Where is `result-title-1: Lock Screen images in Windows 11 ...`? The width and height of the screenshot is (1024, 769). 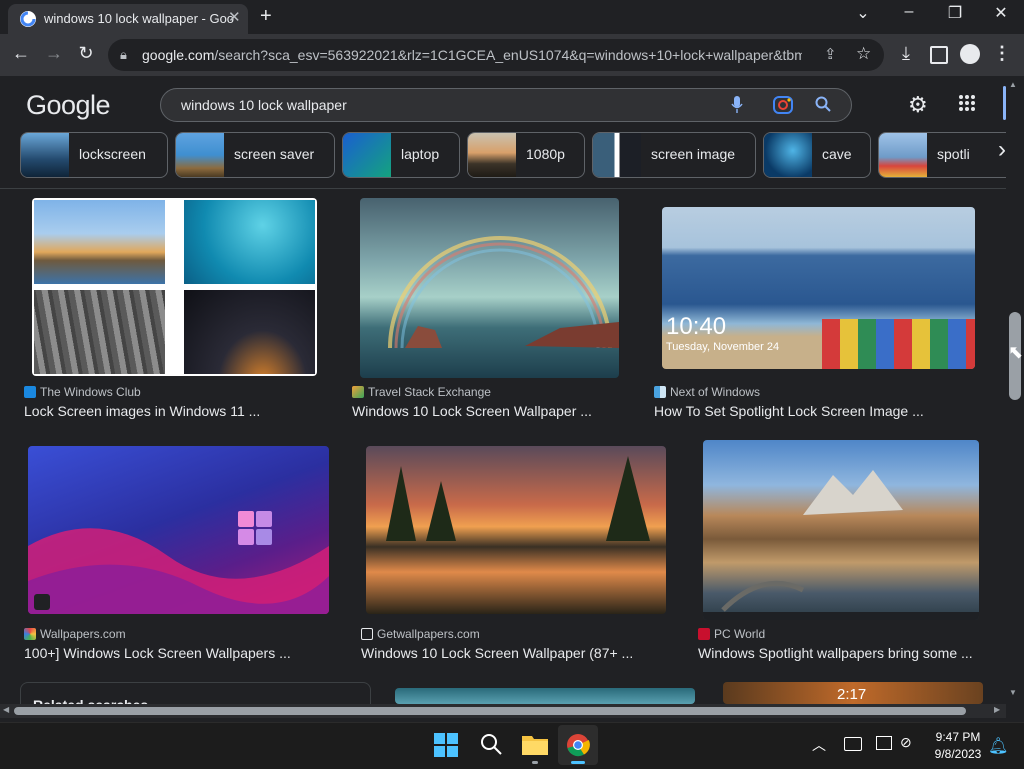
result-title-1: Lock Screen images in Windows 11 ... is located at coordinates (142, 411).